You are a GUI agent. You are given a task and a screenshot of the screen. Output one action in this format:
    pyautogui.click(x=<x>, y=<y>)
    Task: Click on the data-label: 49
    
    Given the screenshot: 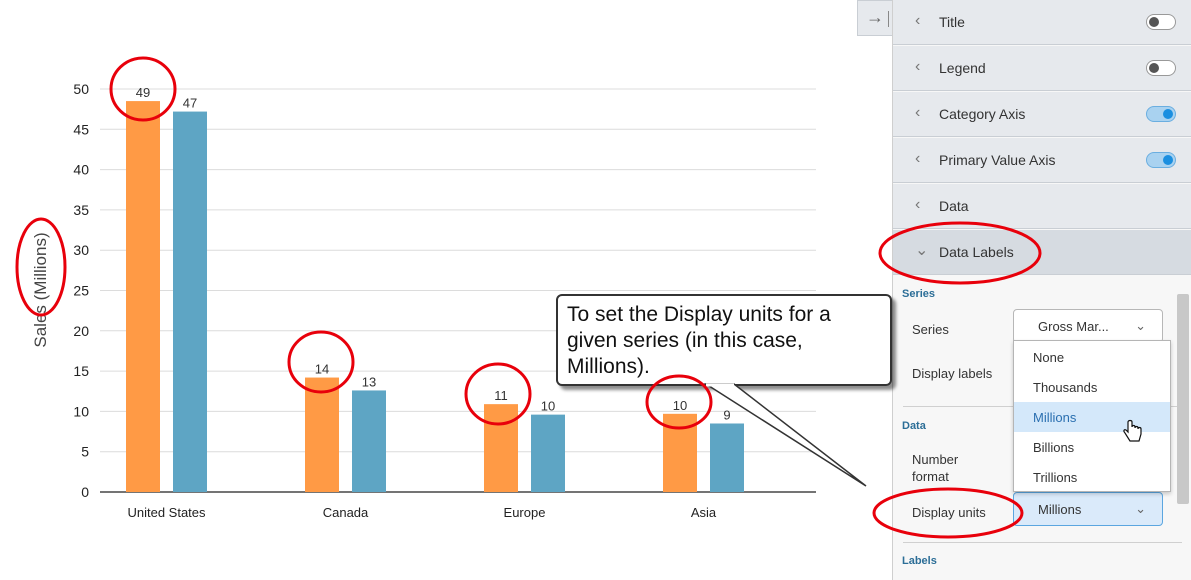 What is the action you would take?
    pyautogui.click(x=143, y=92)
    